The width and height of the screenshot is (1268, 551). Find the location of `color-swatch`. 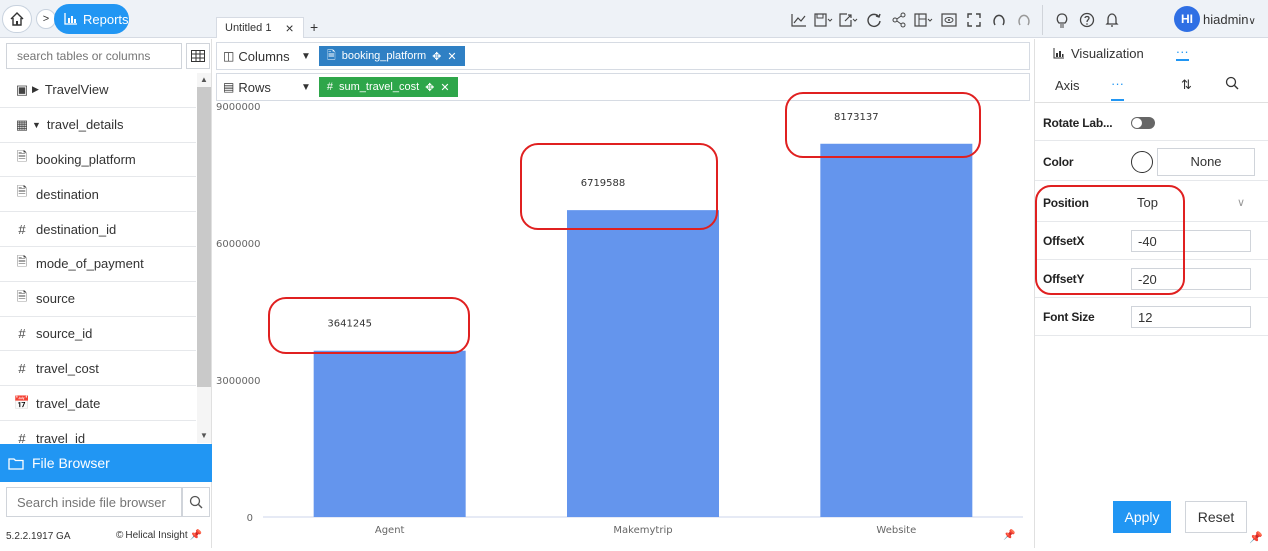

color-swatch is located at coordinates (1142, 161).